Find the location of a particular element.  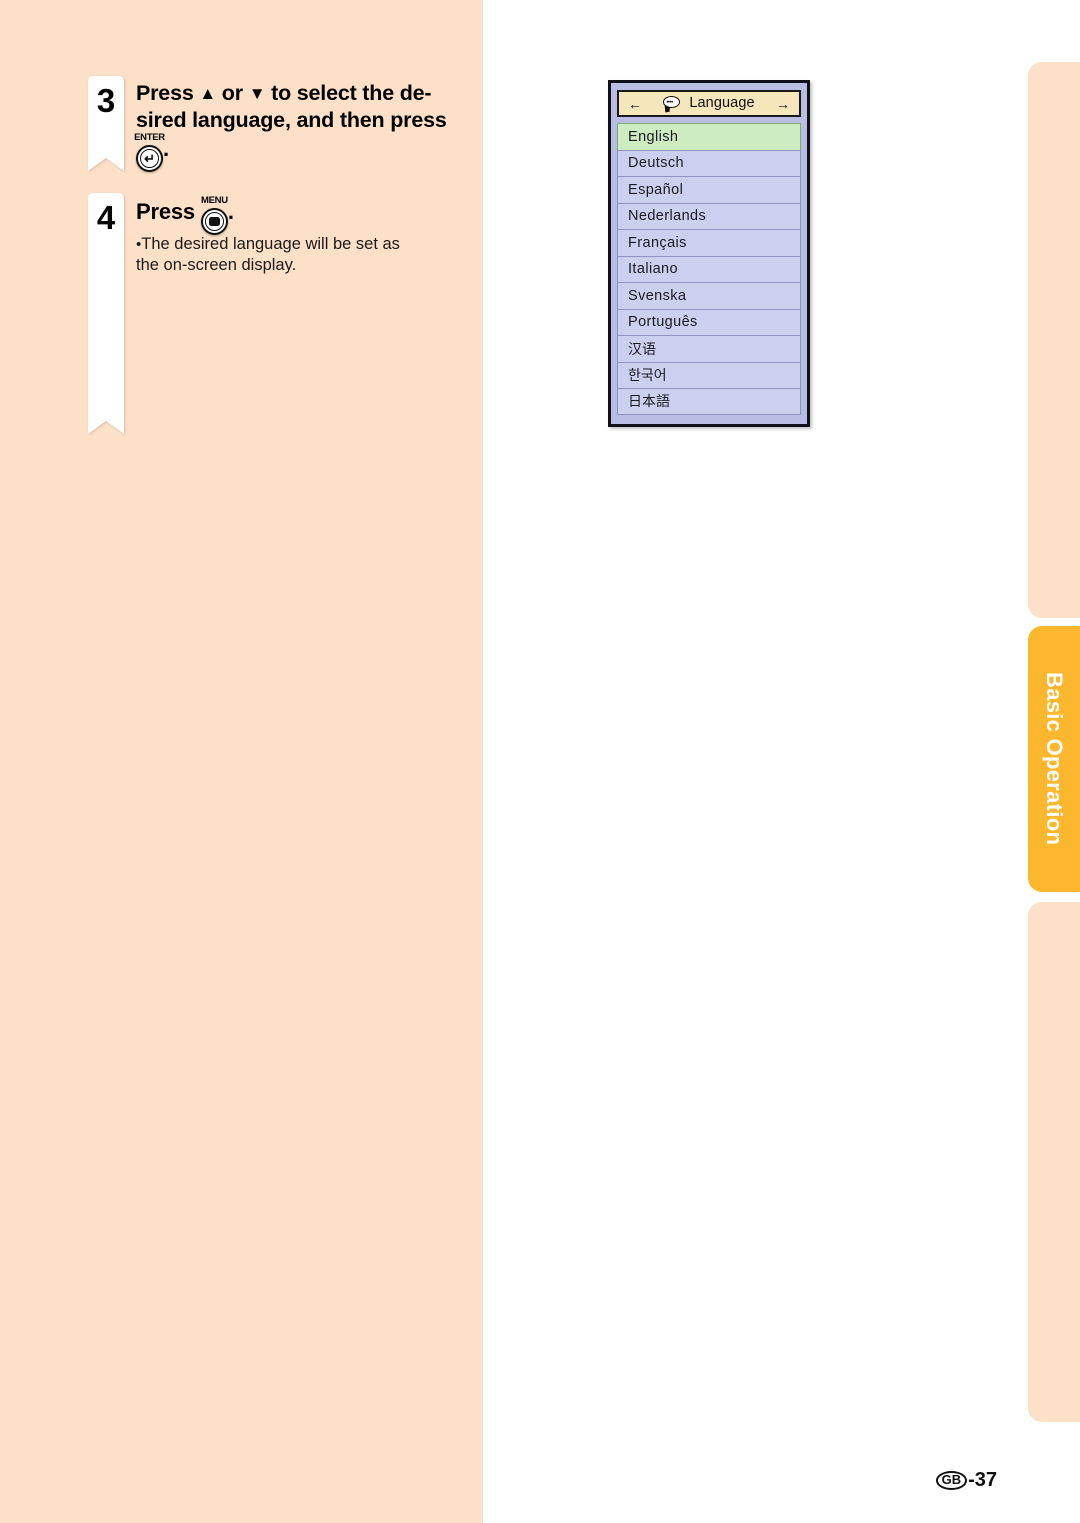

menu-key-outer-ring is located at coordinates (214, 221).